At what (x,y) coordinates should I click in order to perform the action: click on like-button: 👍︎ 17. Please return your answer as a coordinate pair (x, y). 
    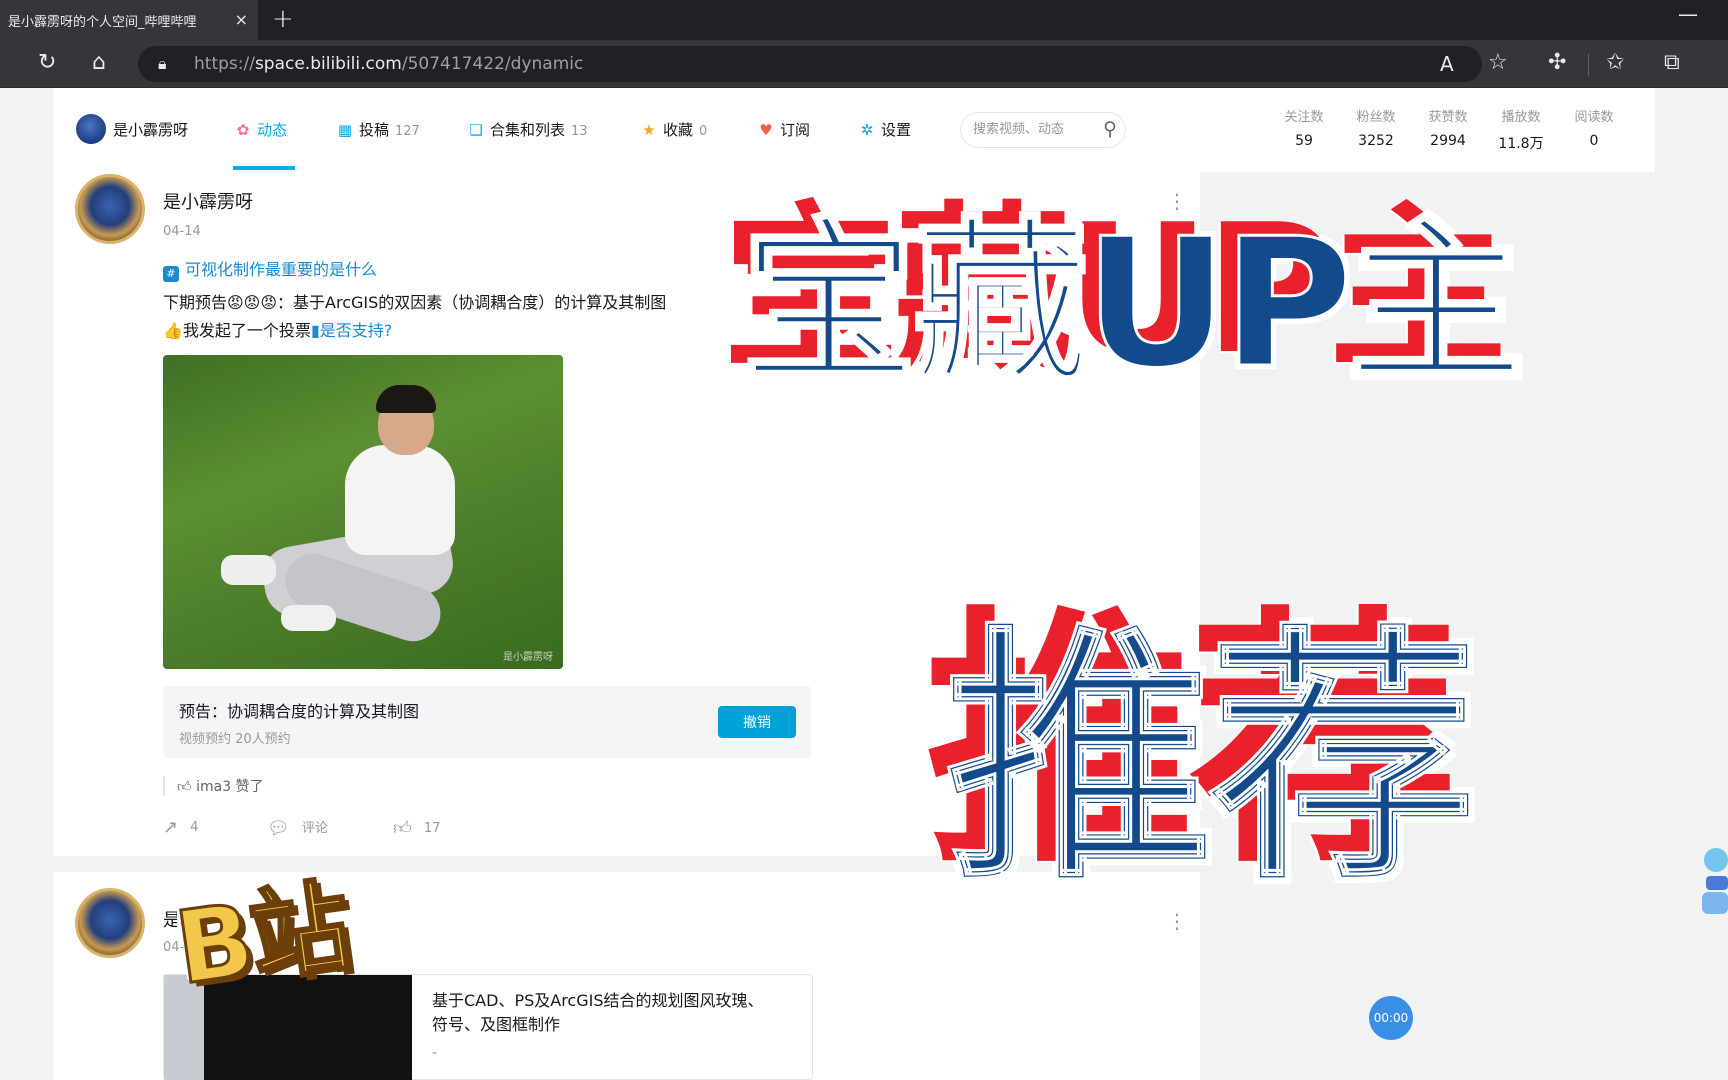
    Looking at the image, I should click on (416, 828).